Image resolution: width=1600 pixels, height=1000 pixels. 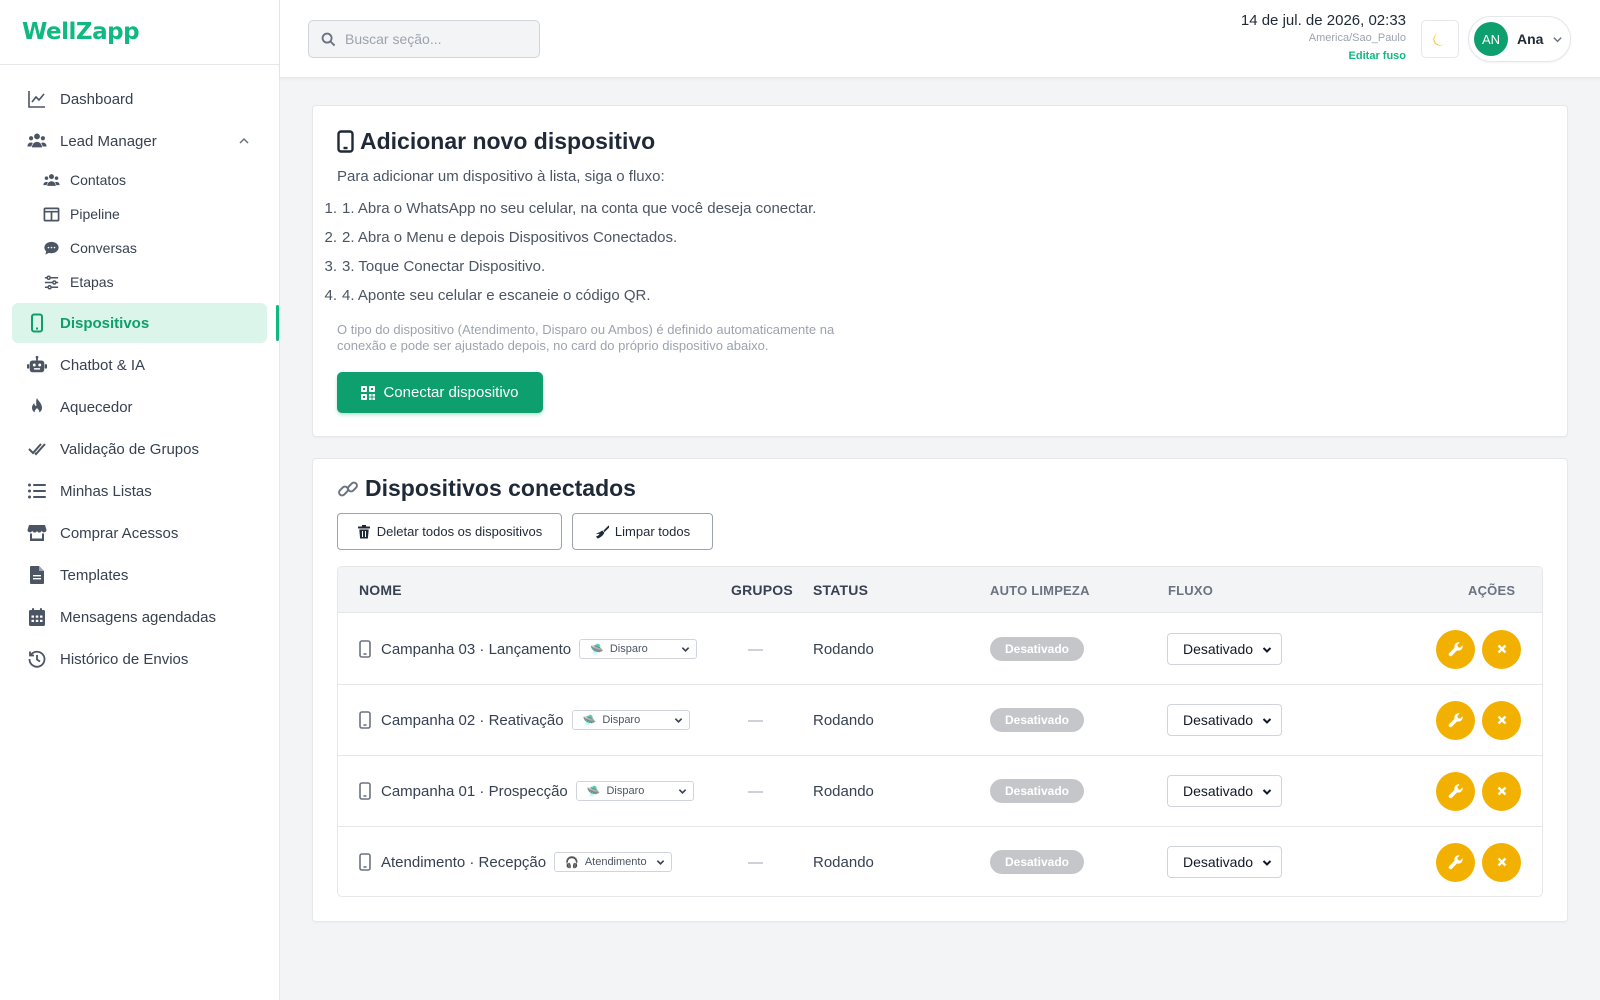 I want to click on trash-icon, so click(x=363, y=531).